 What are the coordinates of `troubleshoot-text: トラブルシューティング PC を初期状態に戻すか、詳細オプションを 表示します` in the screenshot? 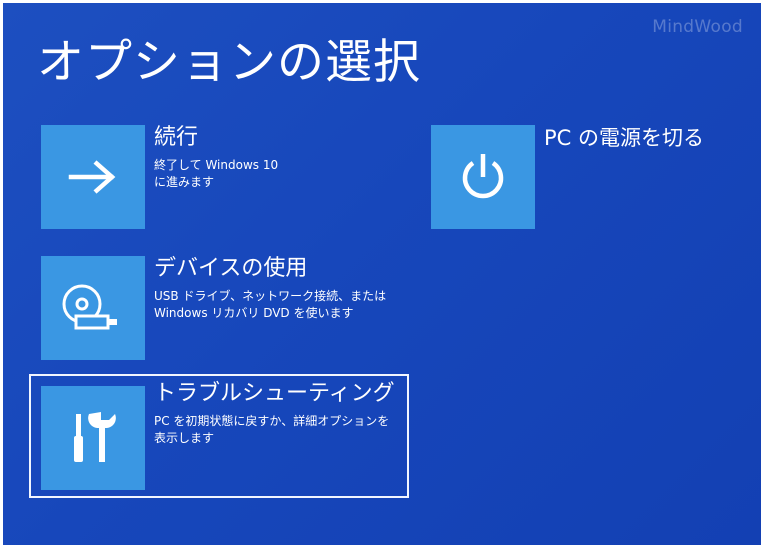 It's located at (274, 414).